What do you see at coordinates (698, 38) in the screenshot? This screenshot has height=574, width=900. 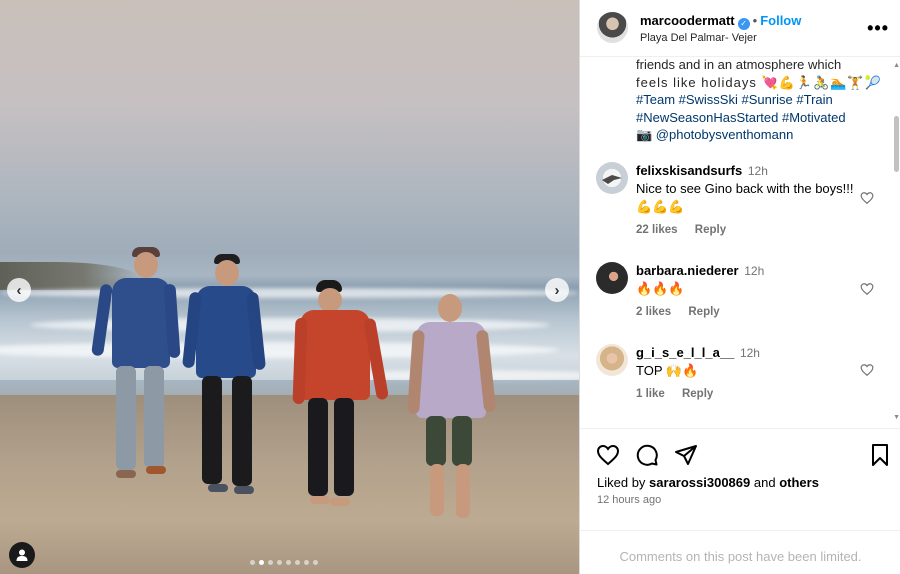 I see `post-location: Playa Del Palmar- Vejer` at bounding box center [698, 38].